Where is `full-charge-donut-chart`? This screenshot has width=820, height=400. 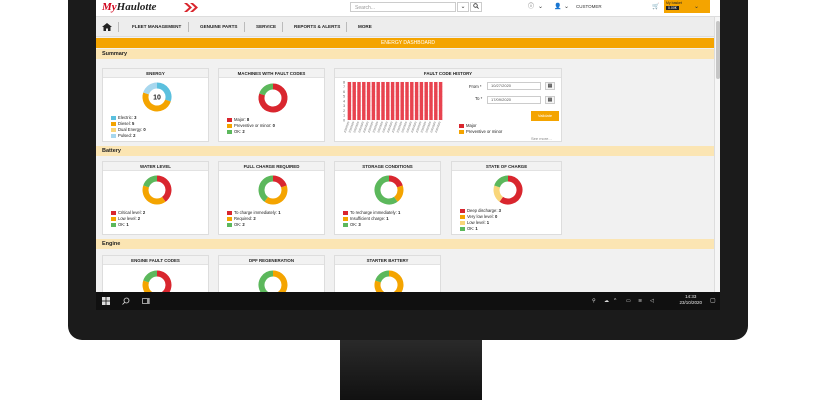 full-charge-donut-chart is located at coordinates (273, 190).